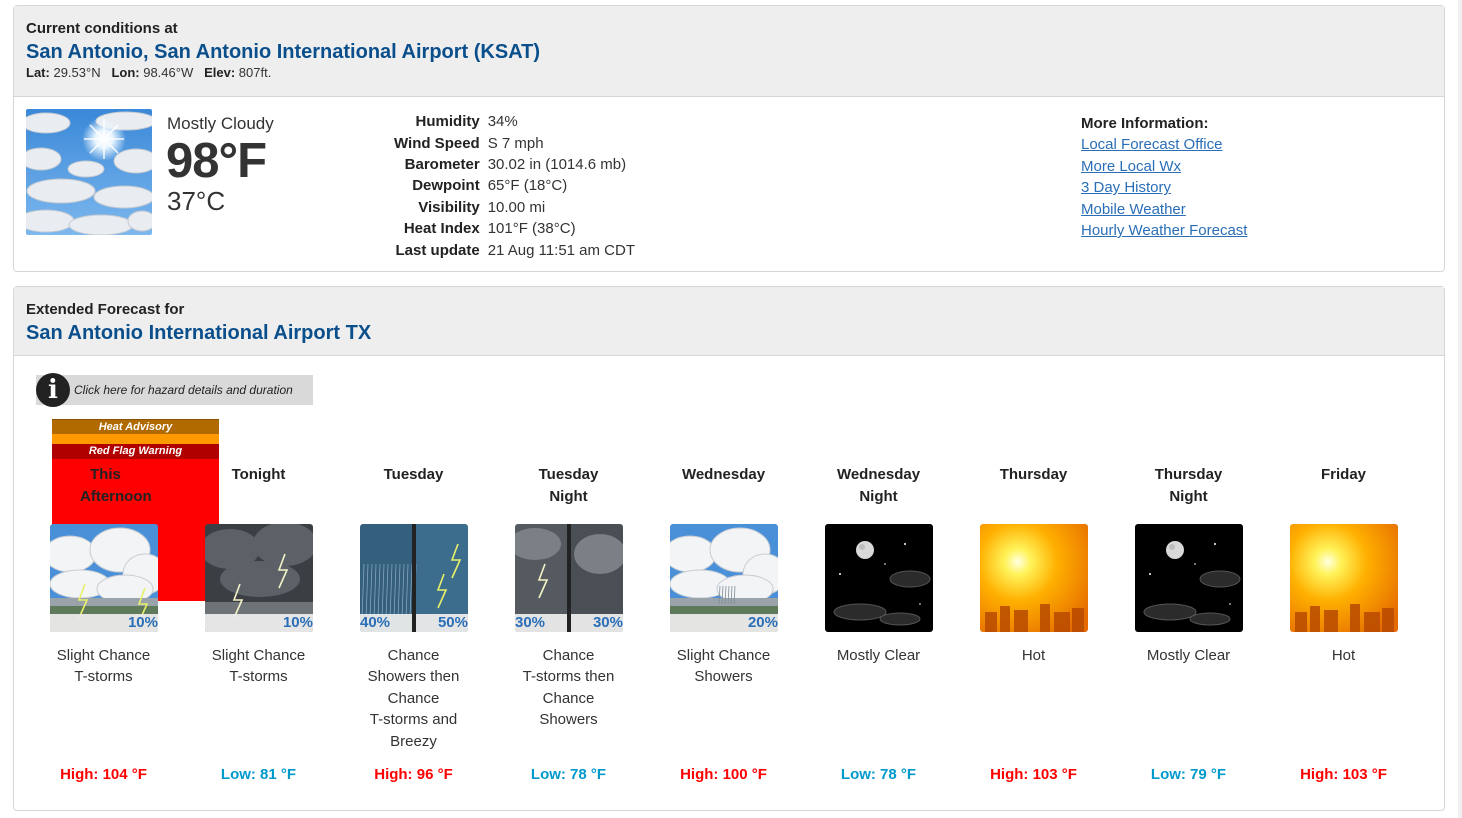 Image resolution: width=1462 pixels, height=818 pixels. I want to click on clear-night-icon, so click(1189, 578).